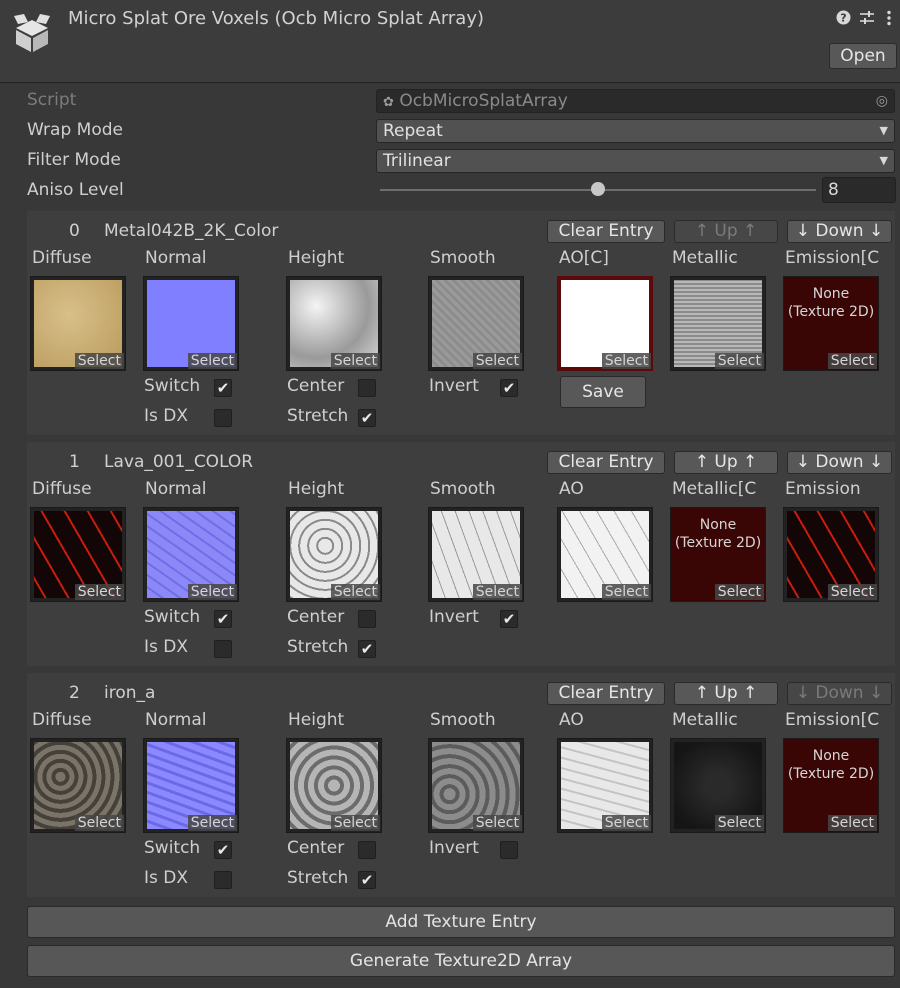 This screenshot has height=988, width=900. I want to click on save-button: Save, so click(603, 392).